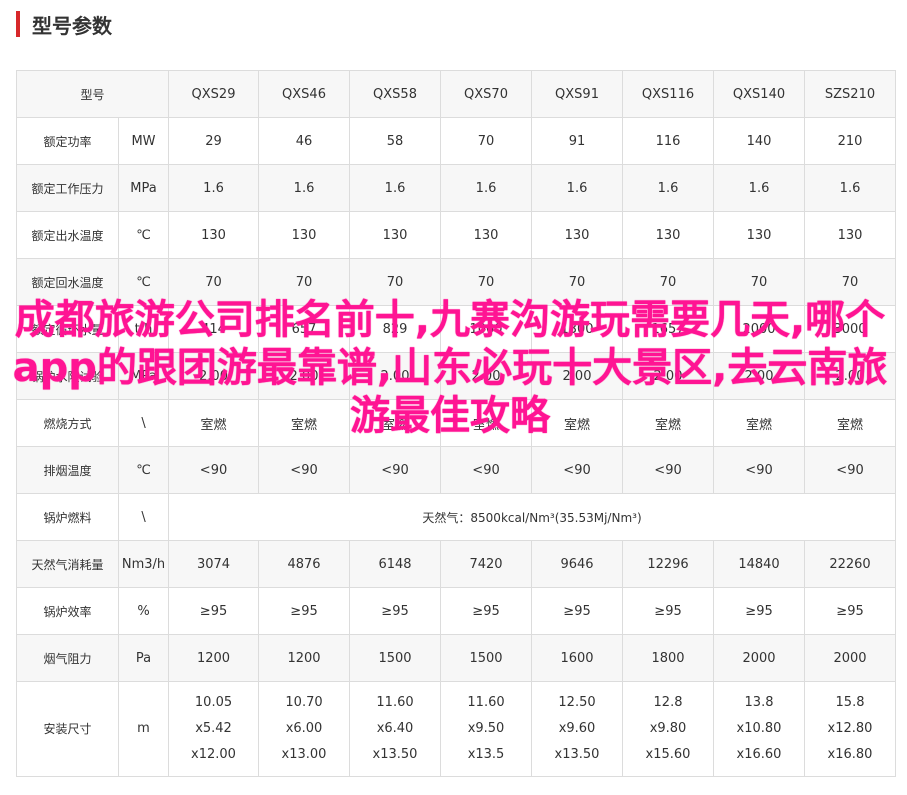  What do you see at coordinates (486, 141) in the screenshot?
I see `value-cell: 70` at bounding box center [486, 141].